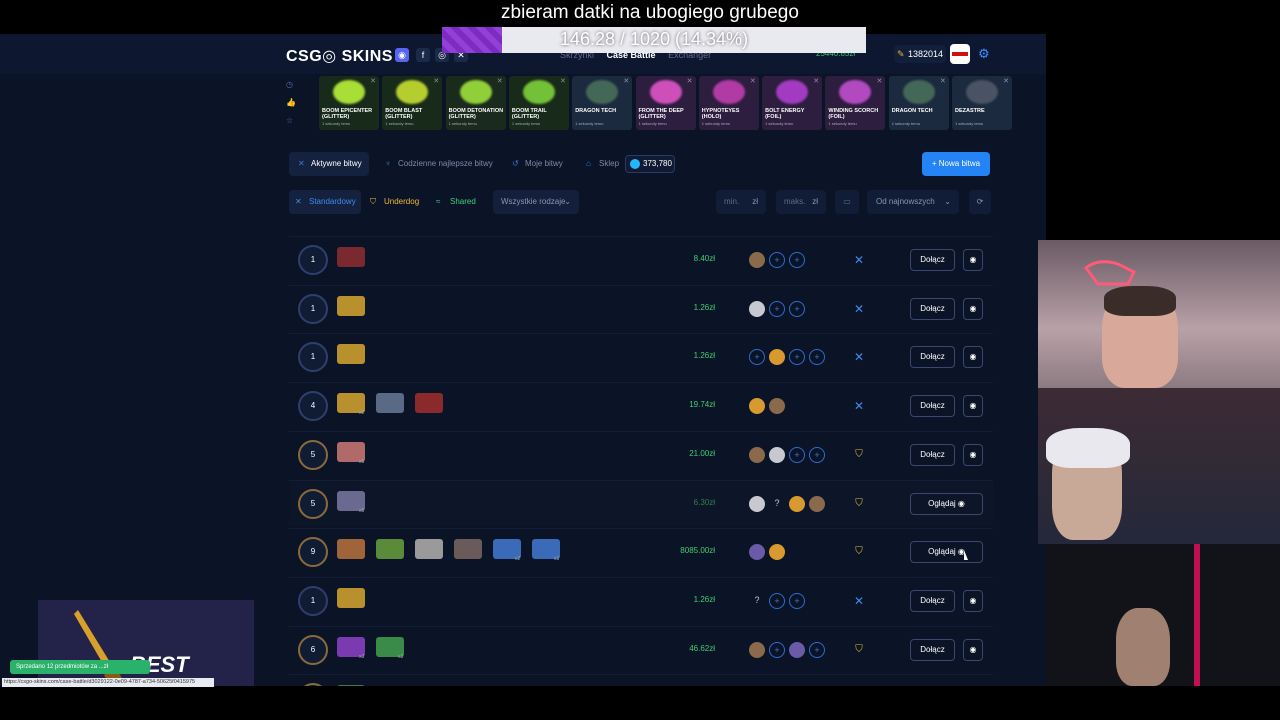 The height and width of the screenshot is (720, 1280). What do you see at coordinates (960, 54) in the screenshot?
I see `user-avatar` at bounding box center [960, 54].